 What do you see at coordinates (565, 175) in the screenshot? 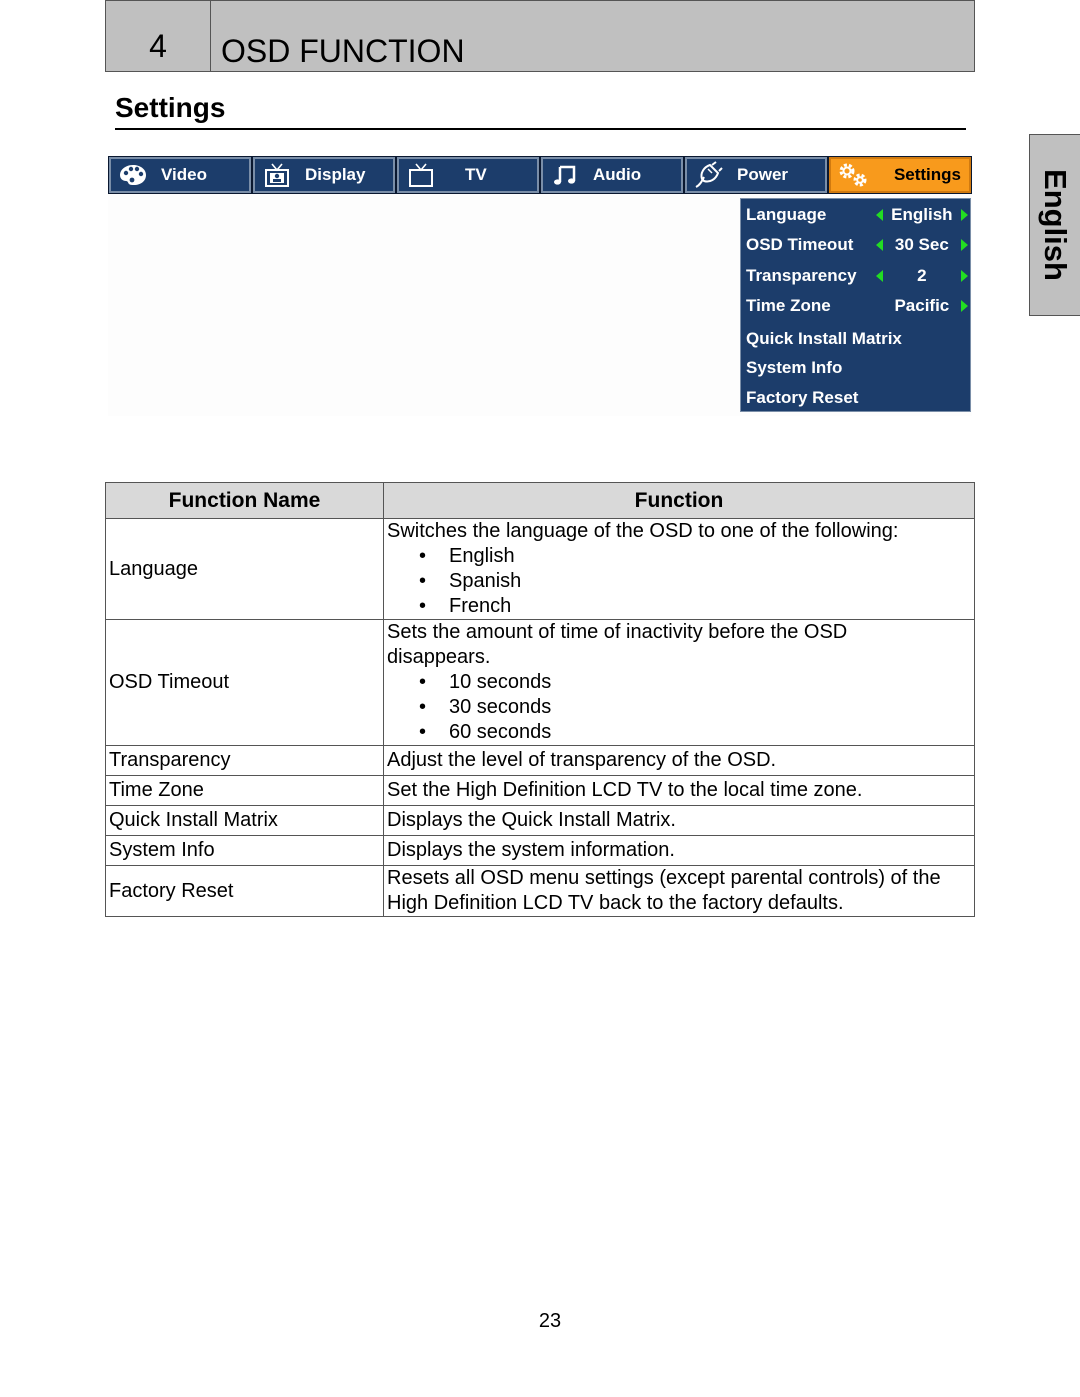
I see `music-note-icon` at bounding box center [565, 175].